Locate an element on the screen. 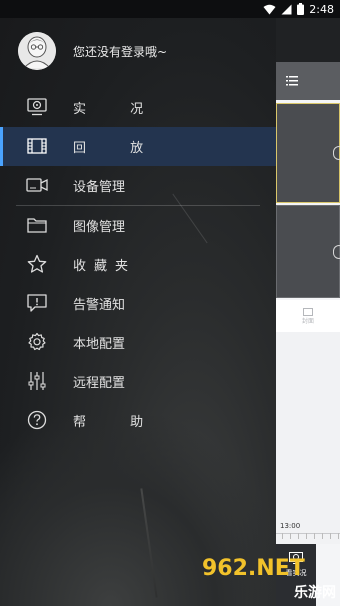 Image resolution: width=340 pixels, height=606 pixels. watermark-logo: 962.NET 乐游网 is located at coordinates (270, 578).